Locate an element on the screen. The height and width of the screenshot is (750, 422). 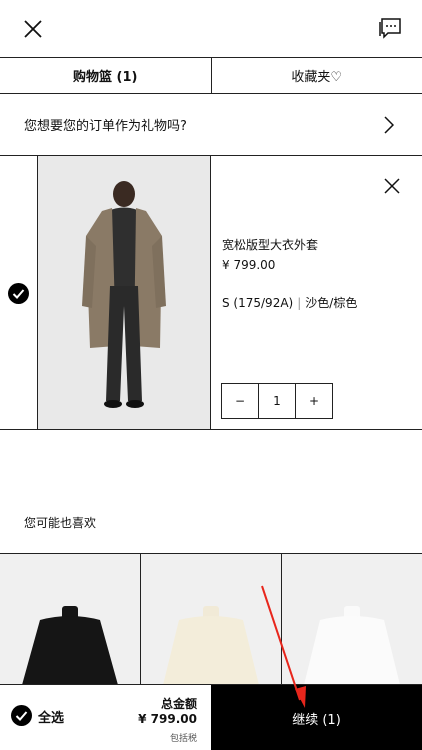
increase-quantity-button: + is located at coordinates (314, 401).